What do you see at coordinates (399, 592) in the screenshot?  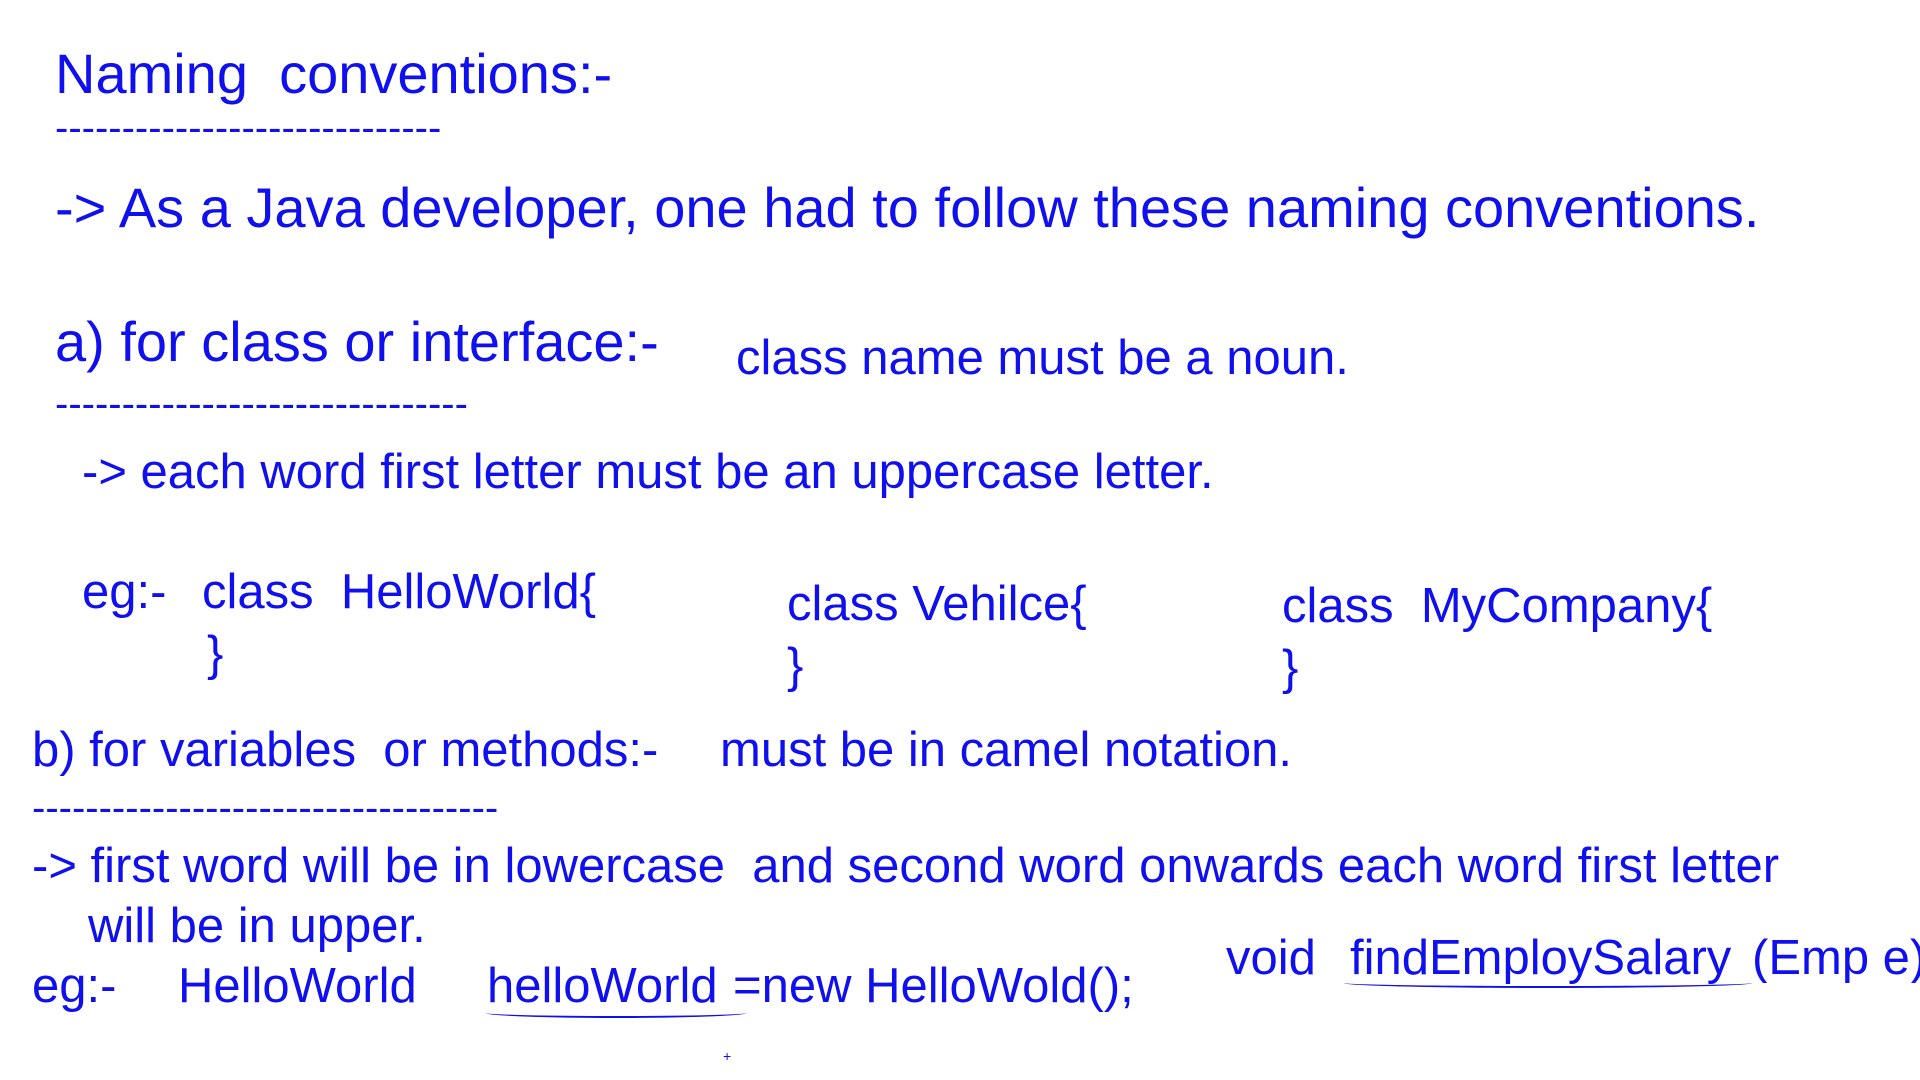 I see `example-class-helloworld-open: class HelloWorld{` at bounding box center [399, 592].